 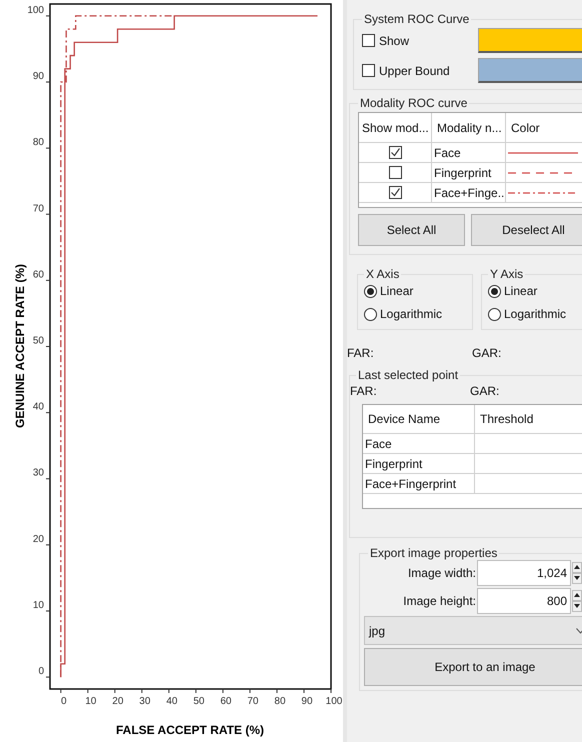 I want to click on group-title: Modality ROC curve, so click(x=413, y=103).